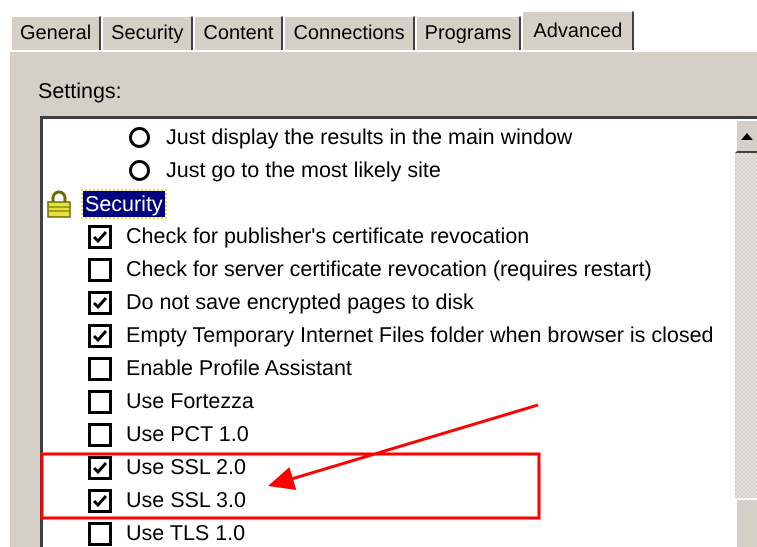  Describe the element at coordinates (238, 32) in the screenshot. I see `tab: Content` at that location.